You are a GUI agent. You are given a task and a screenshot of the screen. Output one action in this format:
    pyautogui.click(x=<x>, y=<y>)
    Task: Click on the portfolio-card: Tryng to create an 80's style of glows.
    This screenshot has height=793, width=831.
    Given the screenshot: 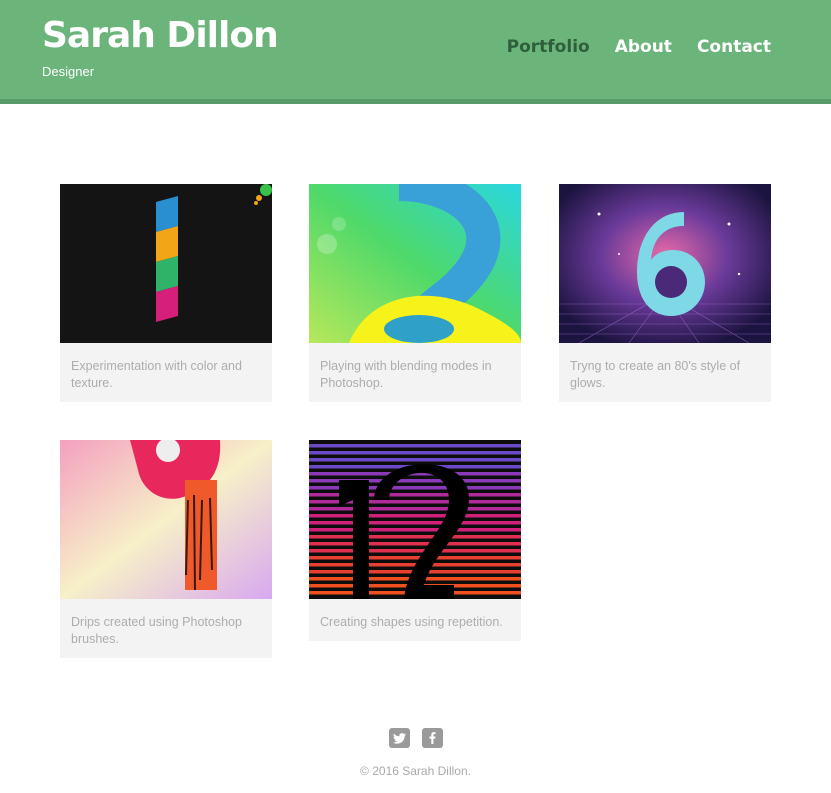 What is the action you would take?
    pyautogui.click(x=665, y=293)
    